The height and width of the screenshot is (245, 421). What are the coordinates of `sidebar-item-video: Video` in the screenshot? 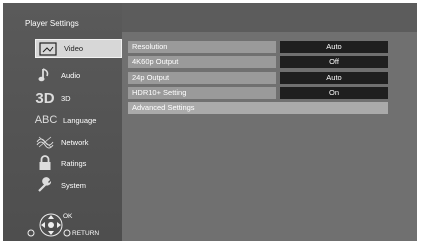 It's located at (78, 48).